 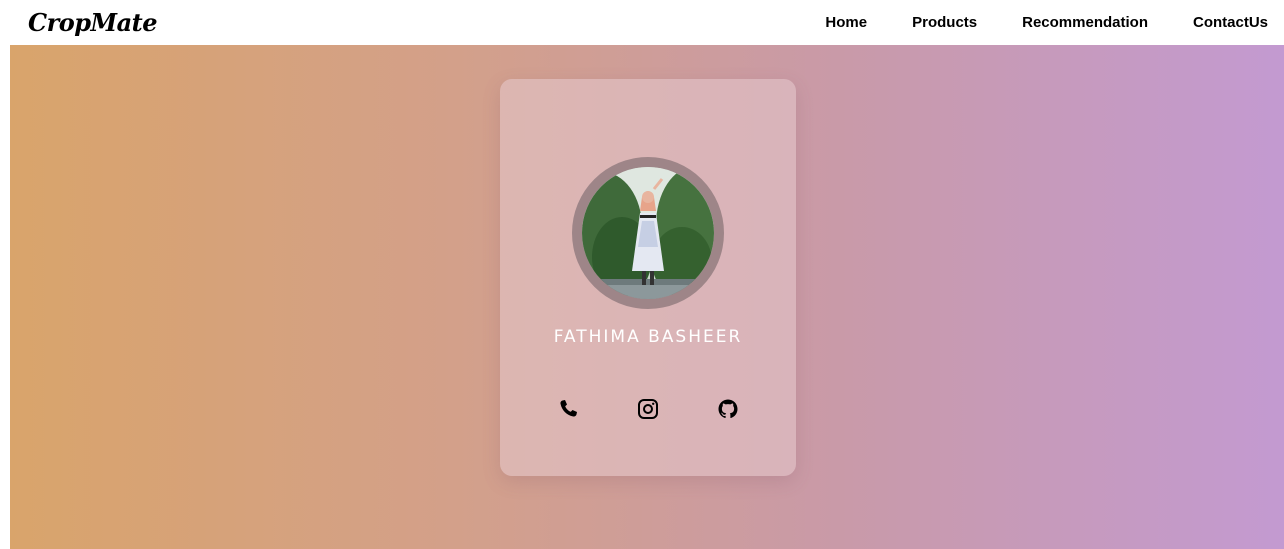 I want to click on social-links, so click(x=648, y=410).